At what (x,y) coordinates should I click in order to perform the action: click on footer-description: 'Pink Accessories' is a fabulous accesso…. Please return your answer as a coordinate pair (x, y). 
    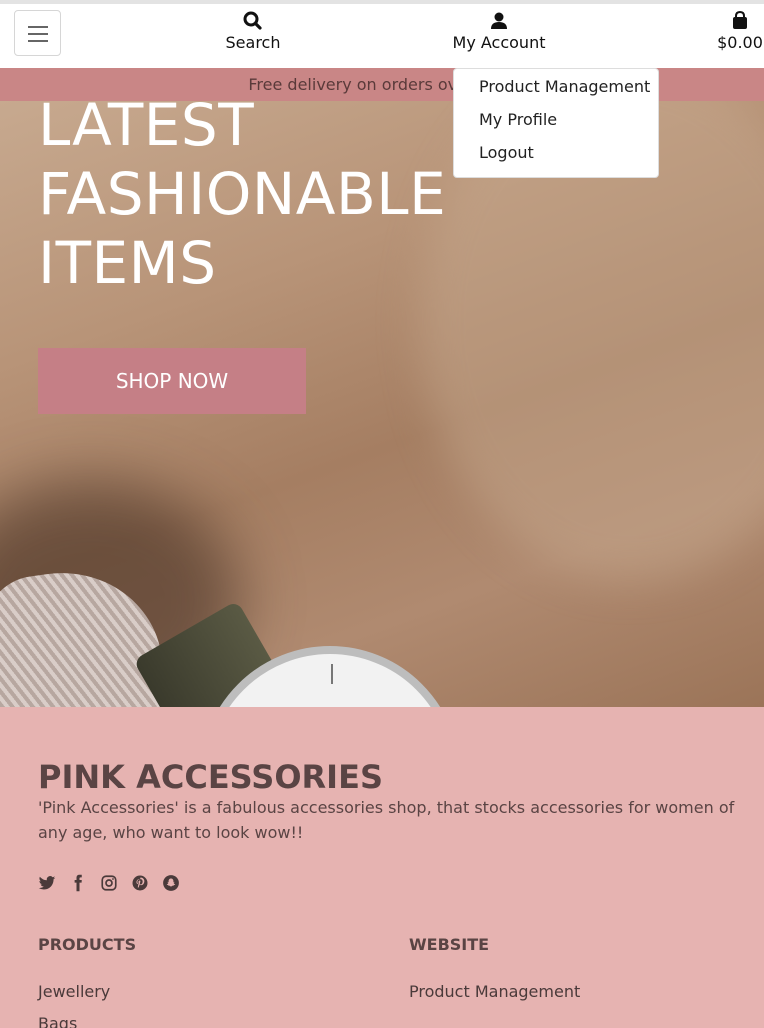
    Looking at the image, I should click on (386, 820).